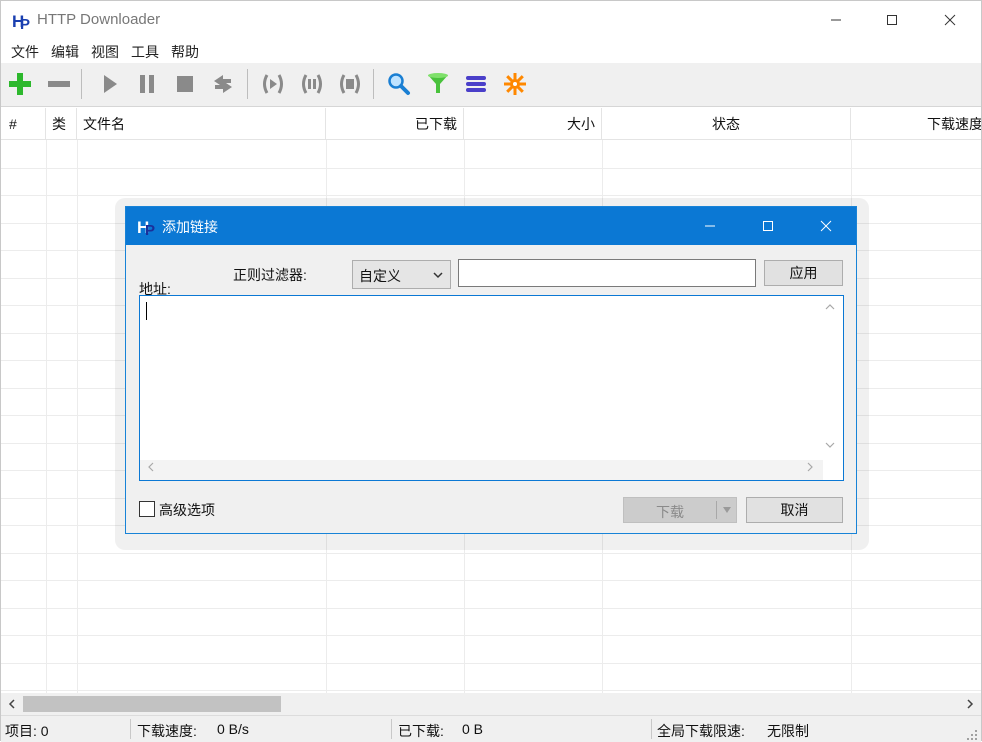  I want to click on column-header-speed: 下载速度, so click(916, 124).